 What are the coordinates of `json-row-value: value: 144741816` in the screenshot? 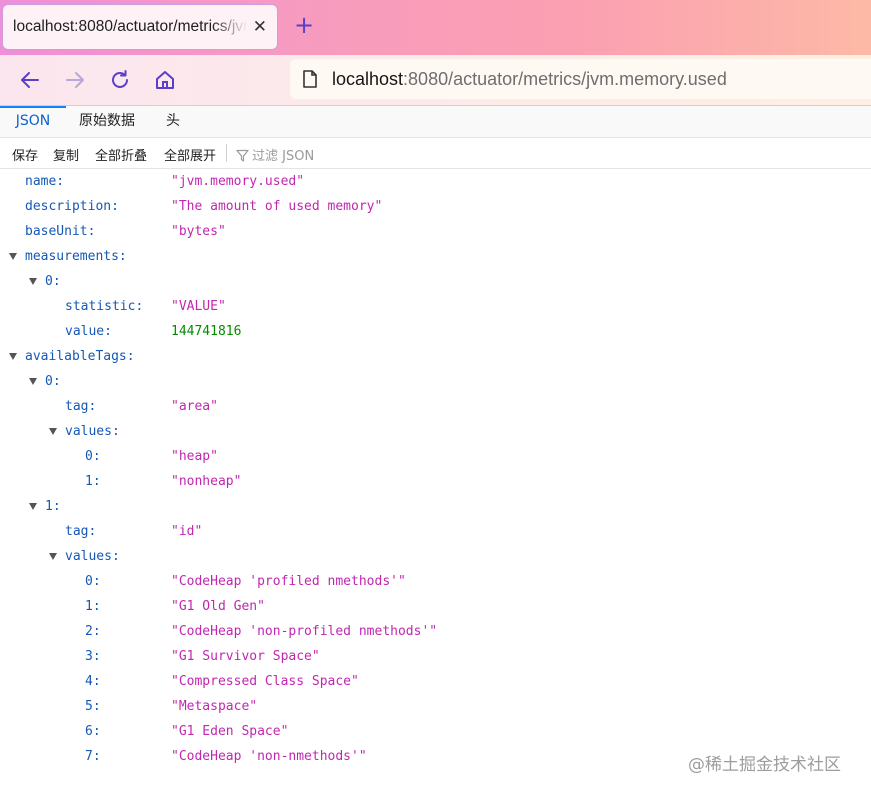 It's located at (435, 331).